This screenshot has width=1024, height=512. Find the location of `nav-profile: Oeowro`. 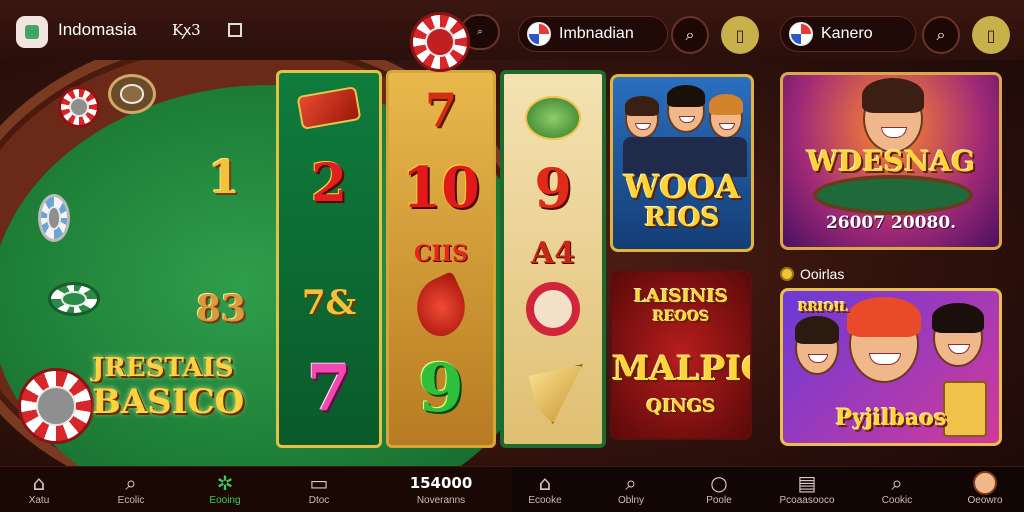

nav-profile: Oeowro is located at coordinates (982, 488).